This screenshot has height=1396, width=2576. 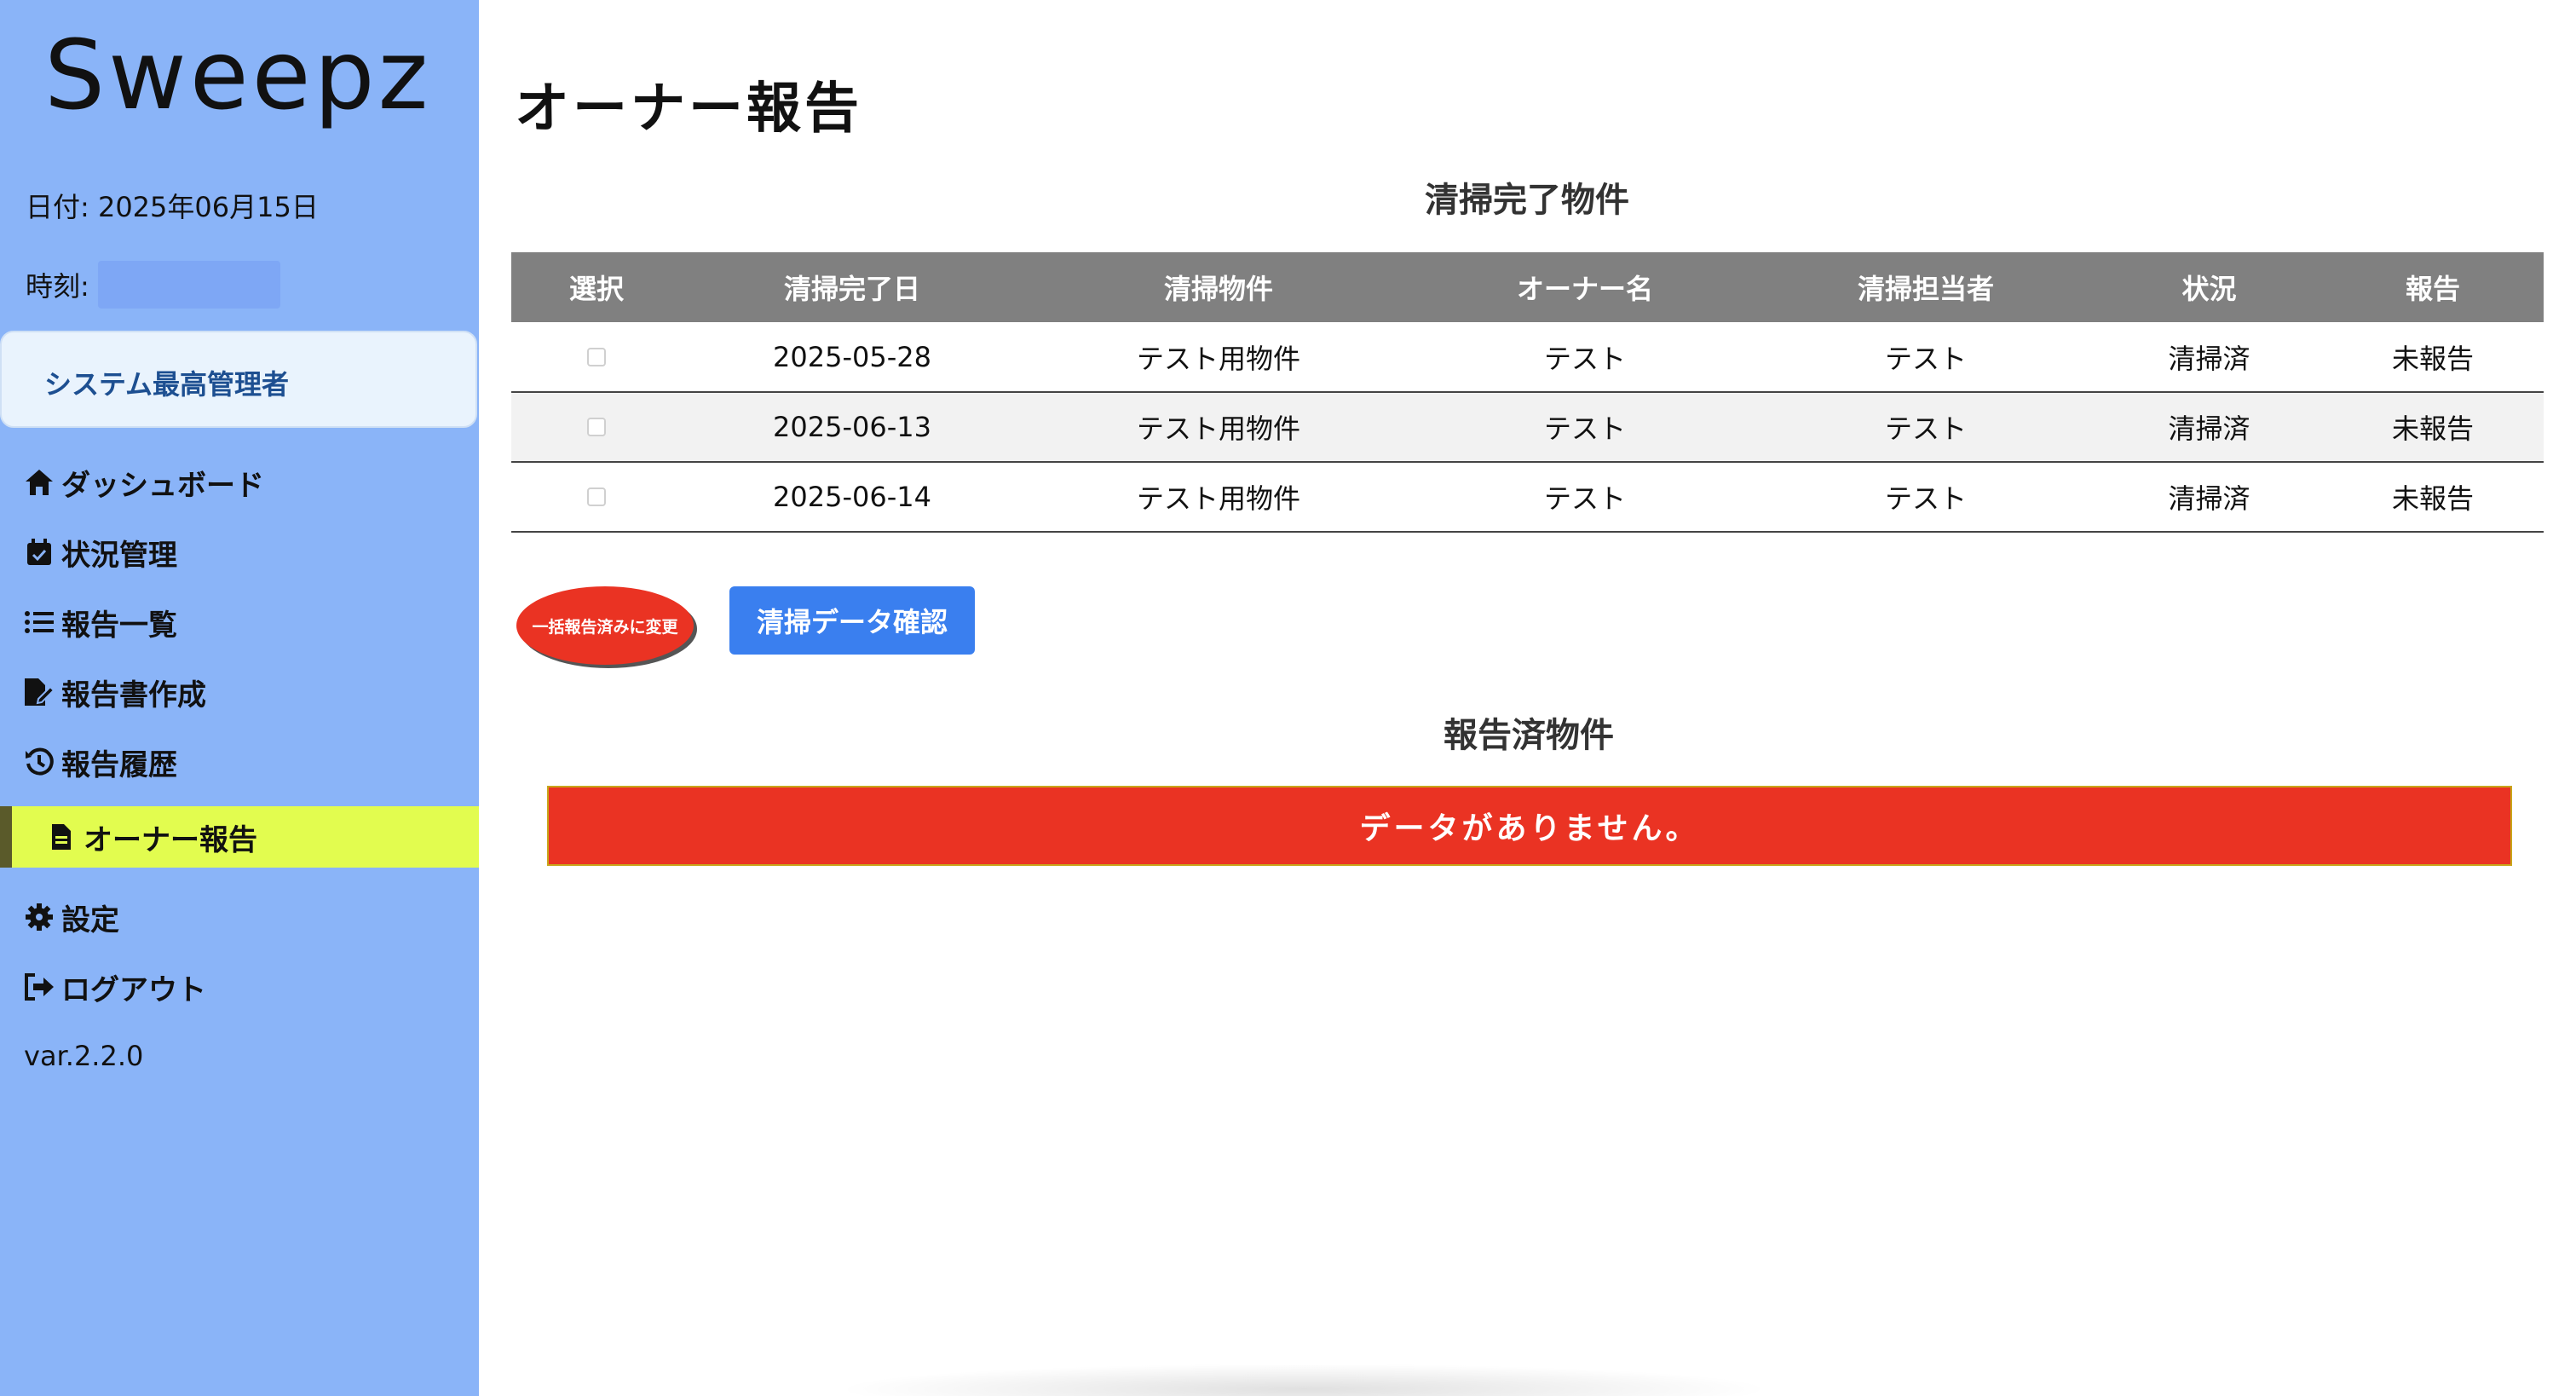 What do you see at coordinates (2433, 287) in the screenshot?
I see `header-report: 報告` at bounding box center [2433, 287].